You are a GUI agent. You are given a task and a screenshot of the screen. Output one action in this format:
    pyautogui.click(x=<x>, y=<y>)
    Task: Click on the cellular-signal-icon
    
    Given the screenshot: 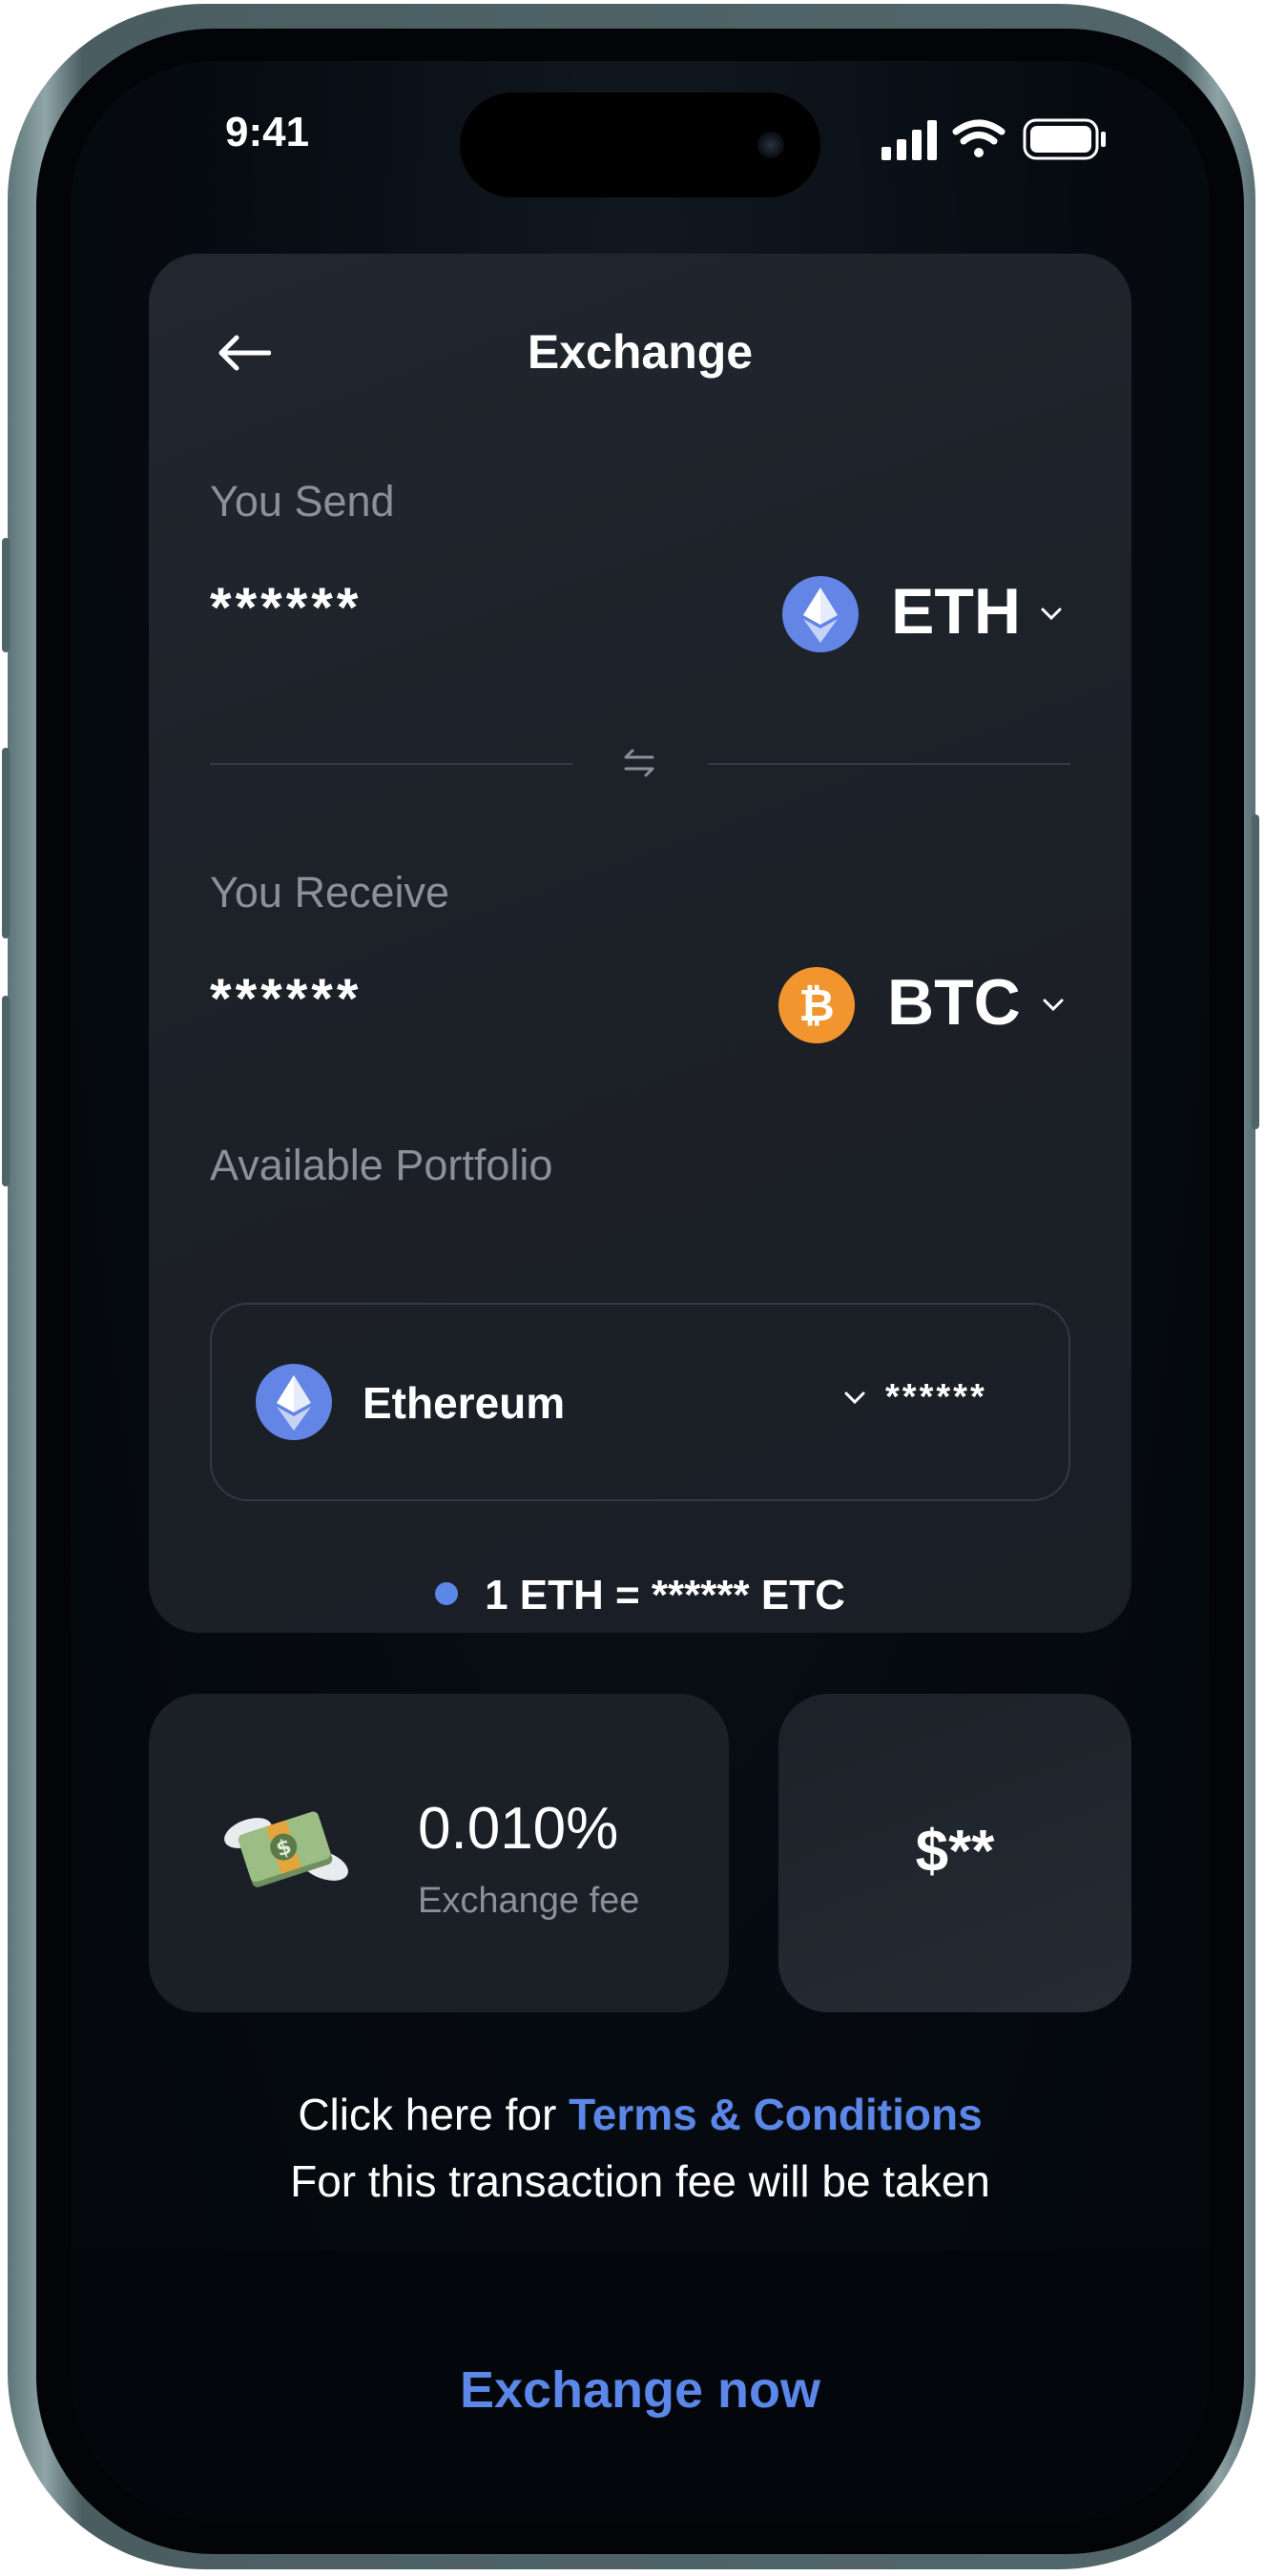 What is the action you would take?
    pyautogui.click(x=909, y=140)
    